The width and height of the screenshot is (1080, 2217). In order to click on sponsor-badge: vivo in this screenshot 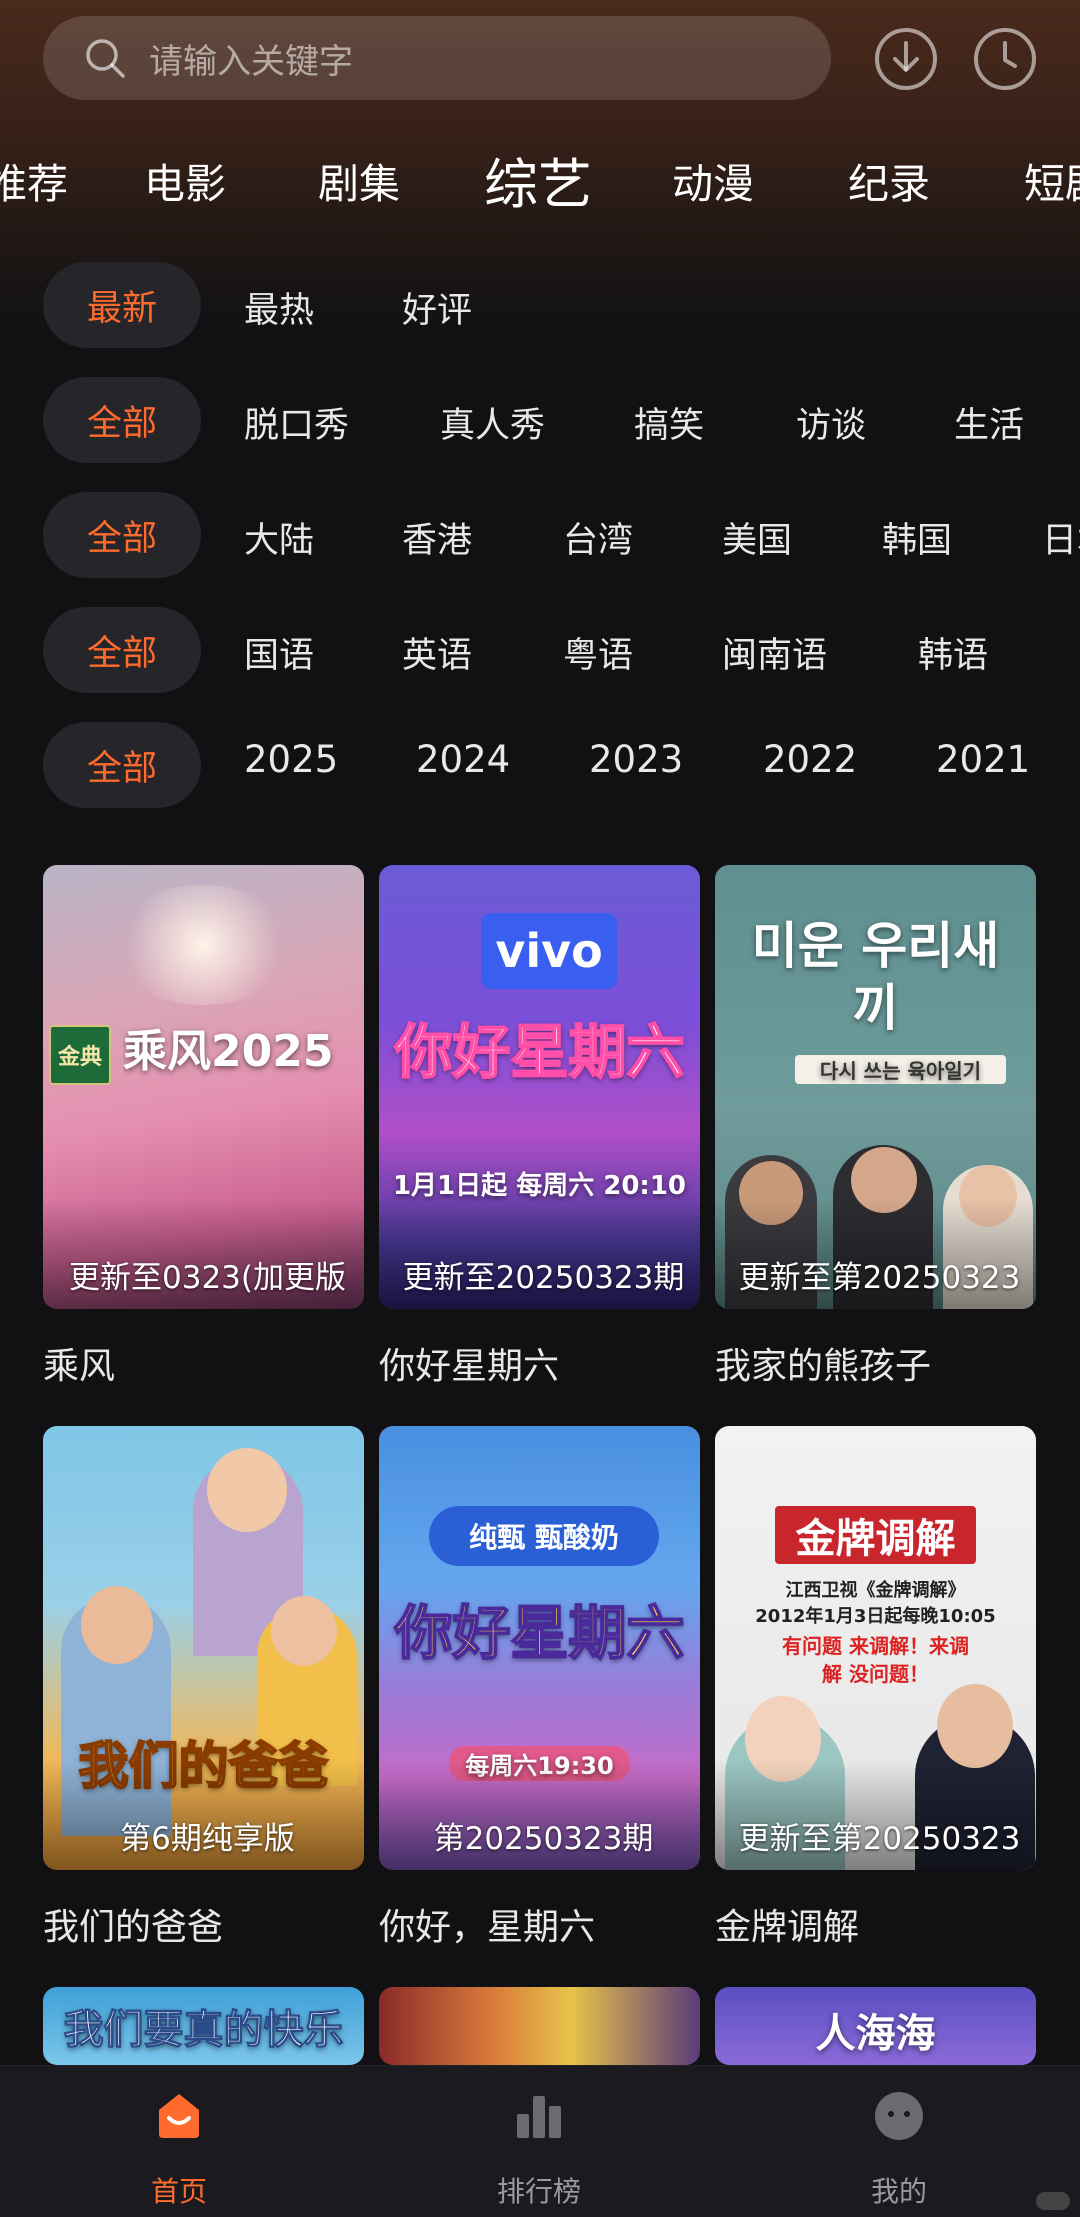, I will do `click(549, 951)`.